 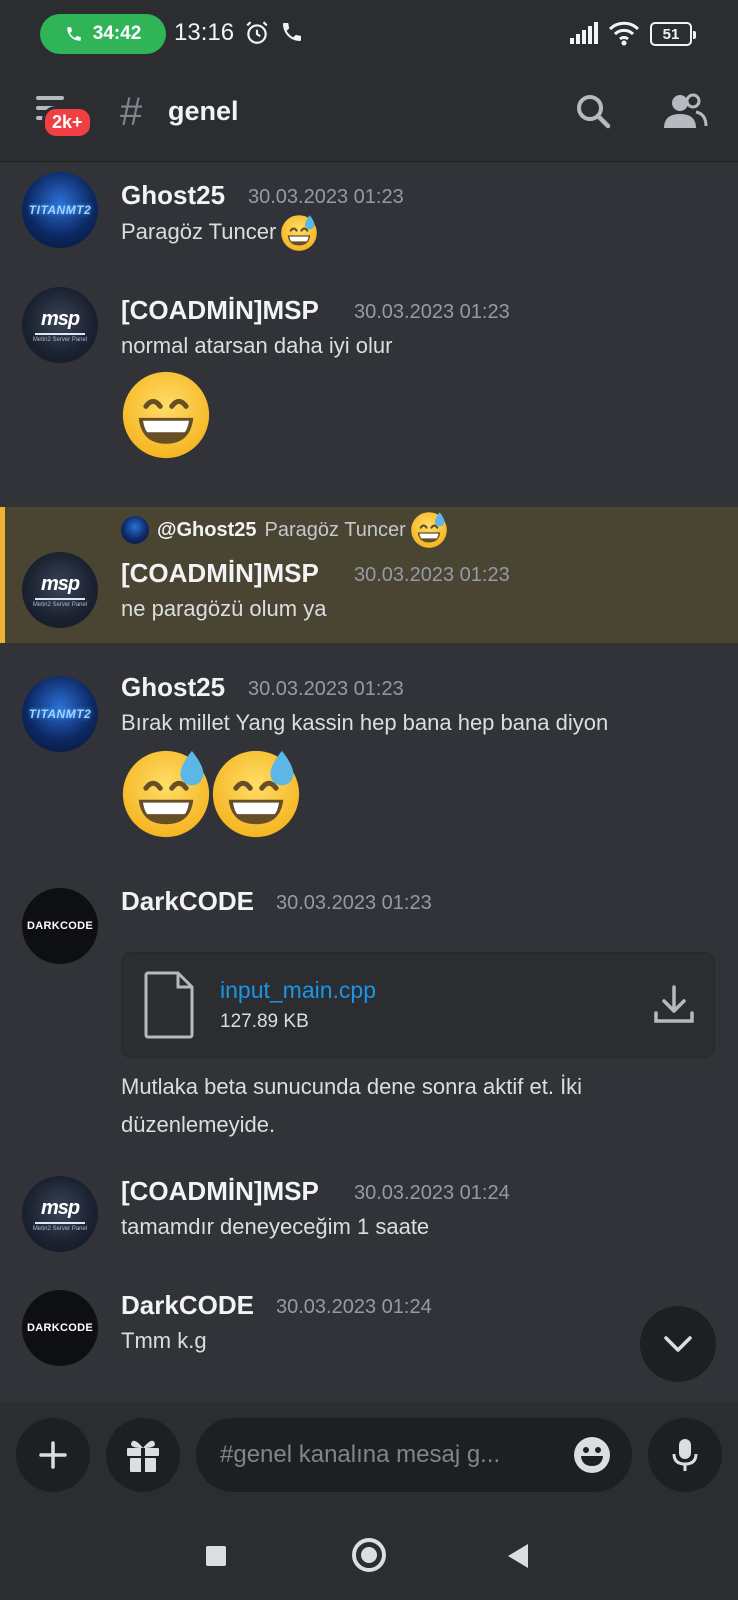 What do you see at coordinates (67, 122) in the screenshot?
I see `unread-badge: 2k+` at bounding box center [67, 122].